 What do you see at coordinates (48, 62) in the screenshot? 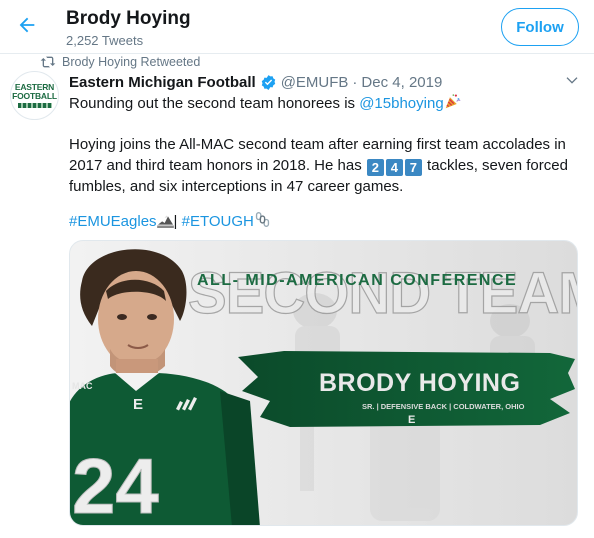
I see `retweet-icon` at bounding box center [48, 62].